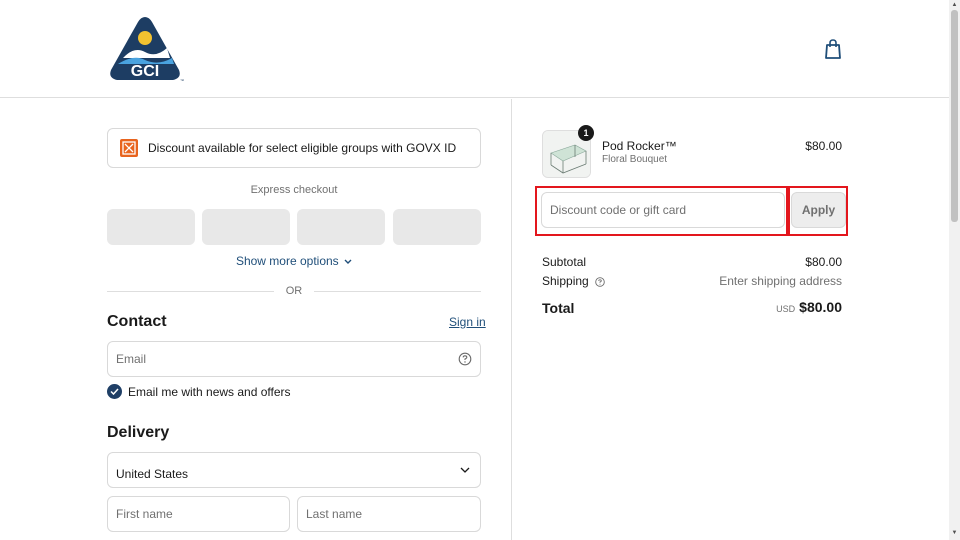  What do you see at coordinates (780, 281) in the screenshot?
I see `shipping-value: Enter shipping address` at bounding box center [780, 281].